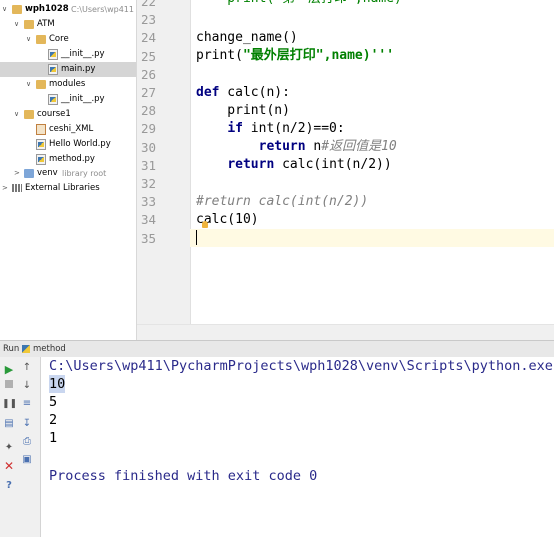 The height and width of the screenshot is (537, 554). I want to click on project-tree-item: main.py, so click(68, 69).